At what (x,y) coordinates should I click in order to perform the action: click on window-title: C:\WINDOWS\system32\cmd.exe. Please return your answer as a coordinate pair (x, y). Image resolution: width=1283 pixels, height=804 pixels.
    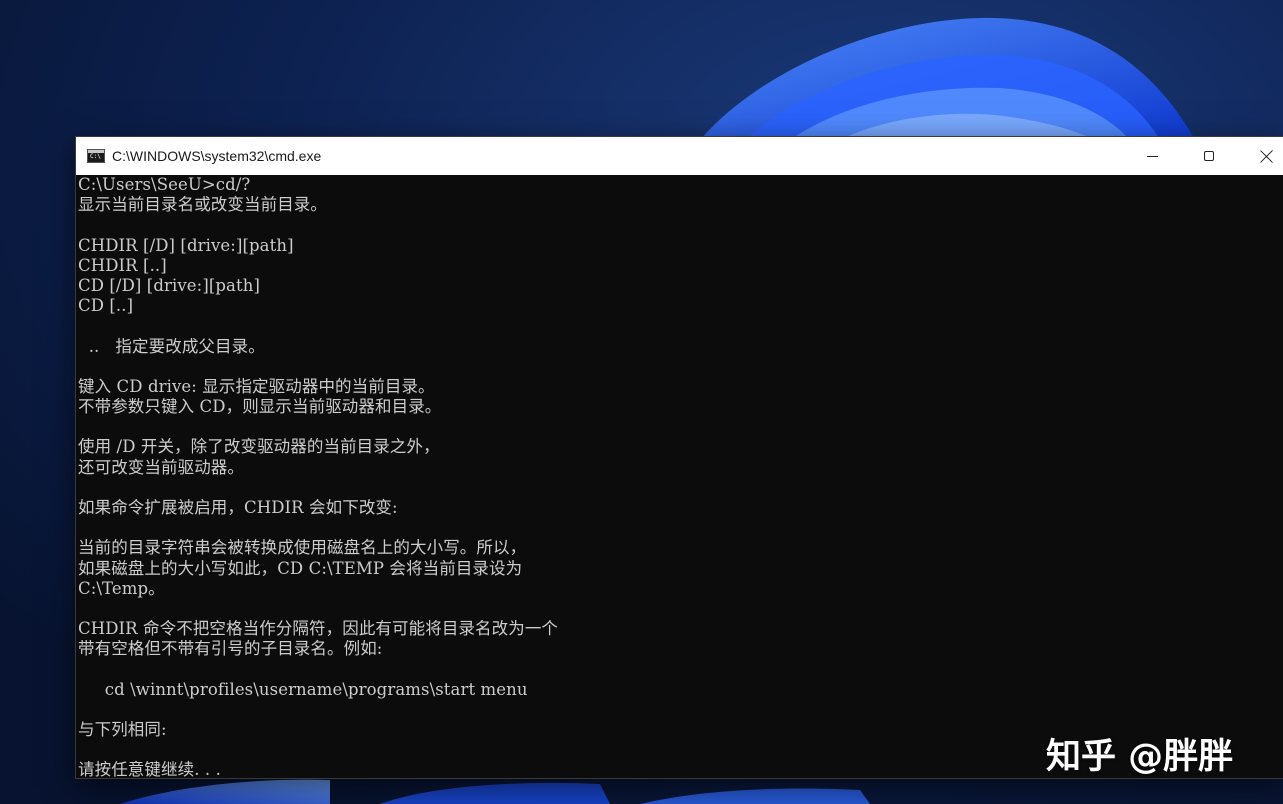
    Looking at the image, I should click on (217, 156).